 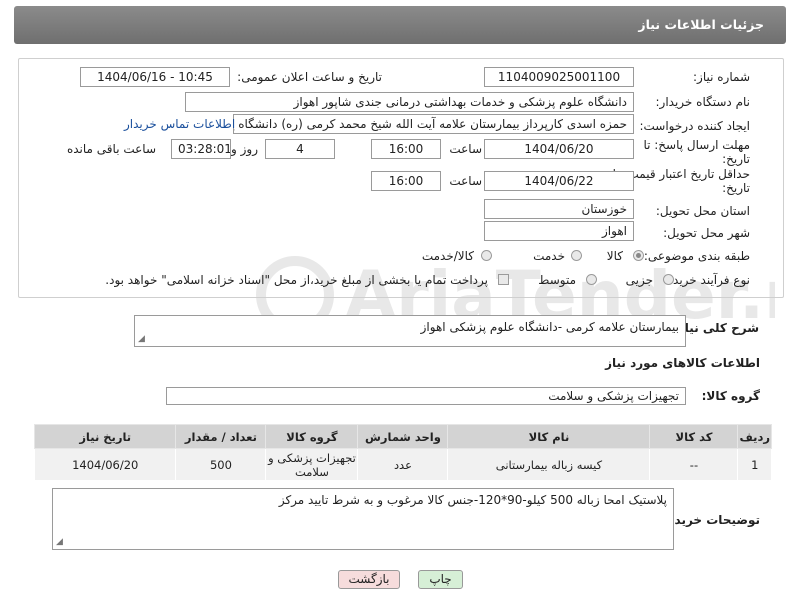 I want to click on goods-group-label: گروه کالا:, so click(x=730, y=396).